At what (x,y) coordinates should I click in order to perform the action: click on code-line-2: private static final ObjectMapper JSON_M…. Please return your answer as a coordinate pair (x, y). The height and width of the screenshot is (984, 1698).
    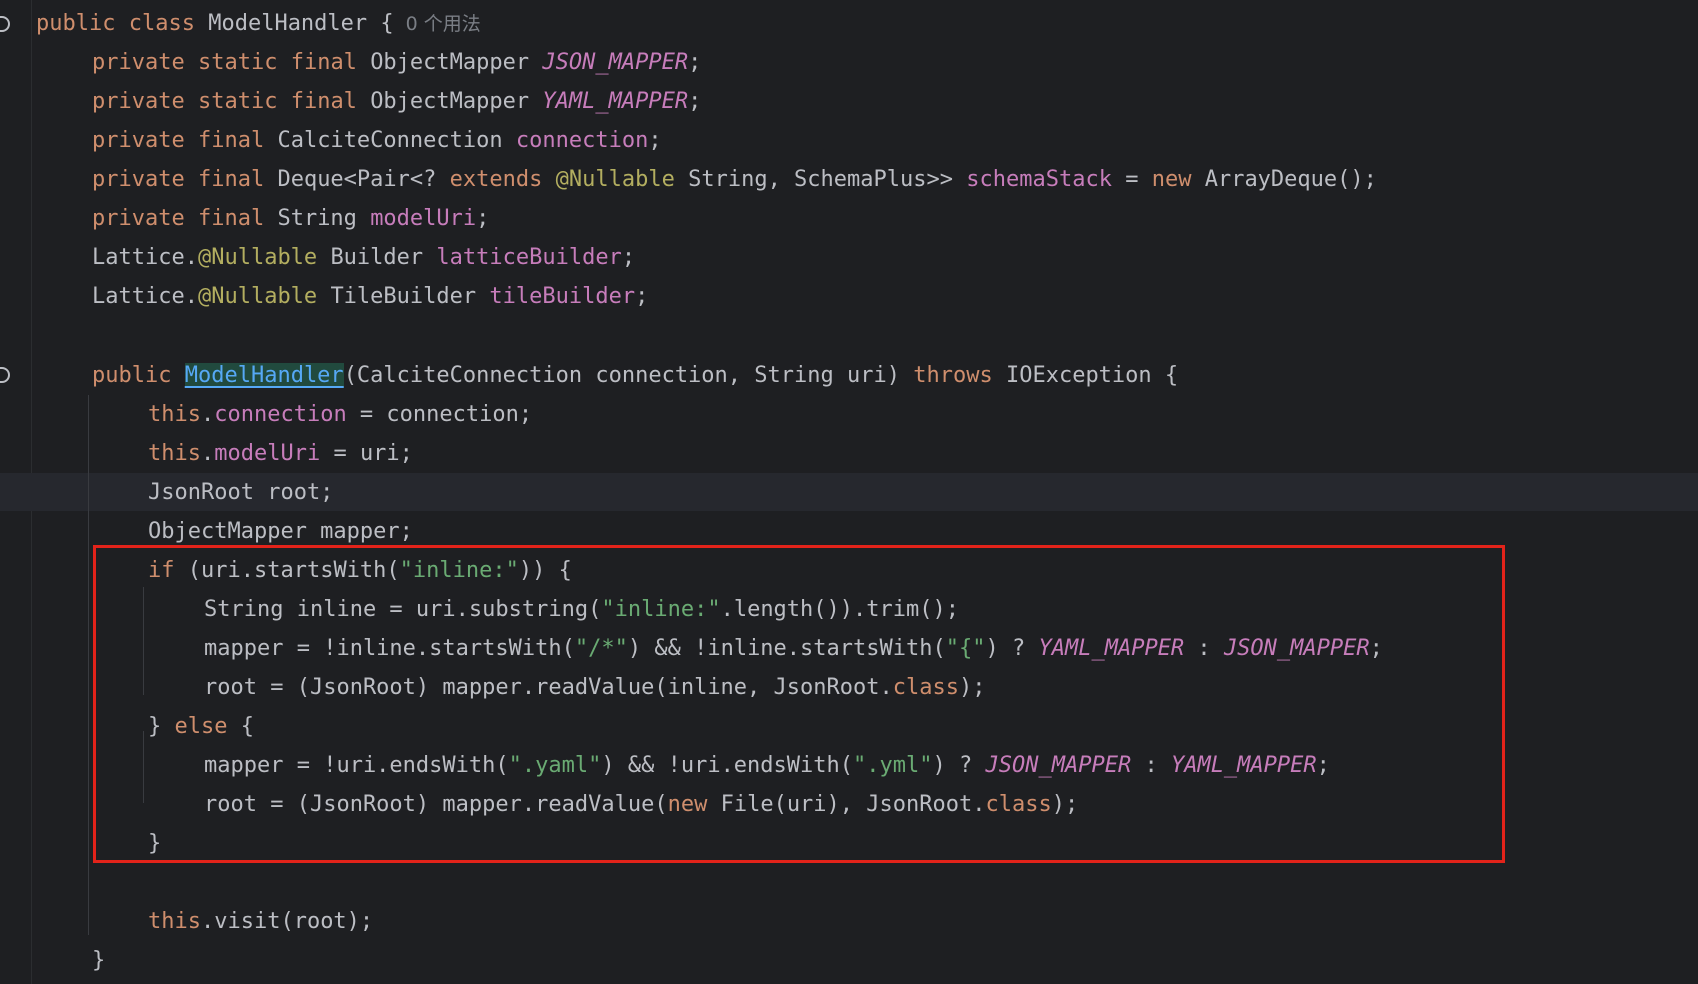
    Looking at the image, I should click on (397, 62).